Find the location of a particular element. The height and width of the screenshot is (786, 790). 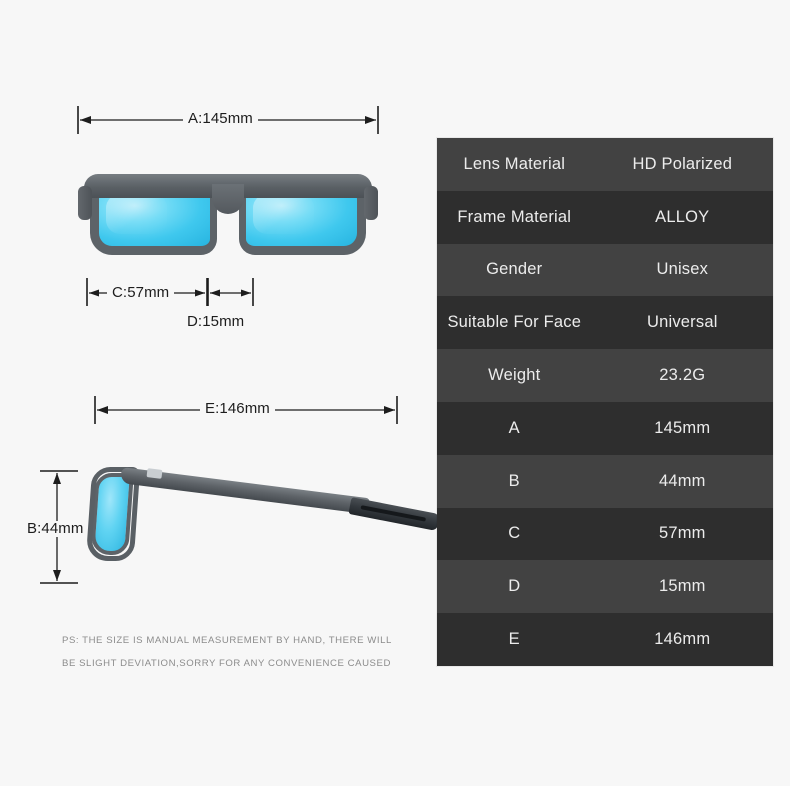

spec-value: 145mm is located at coordinates (682, 427).